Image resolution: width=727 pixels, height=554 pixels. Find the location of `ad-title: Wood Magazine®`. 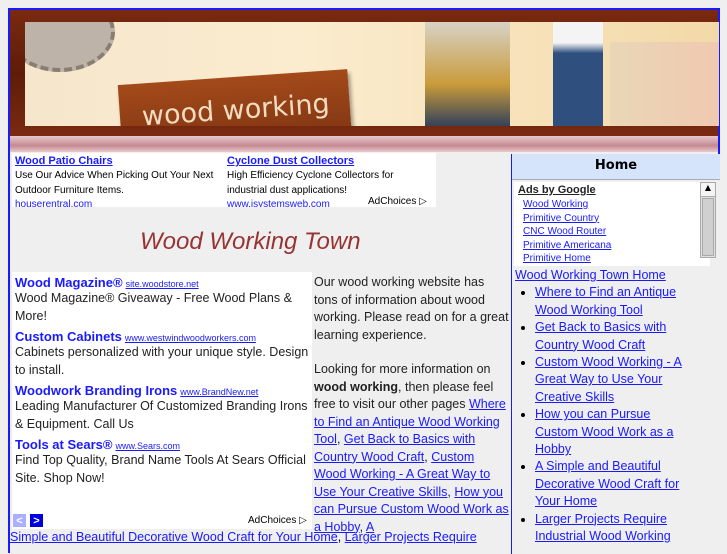

ad-title: Wood Magazine® is located at coordinates (69, 282).